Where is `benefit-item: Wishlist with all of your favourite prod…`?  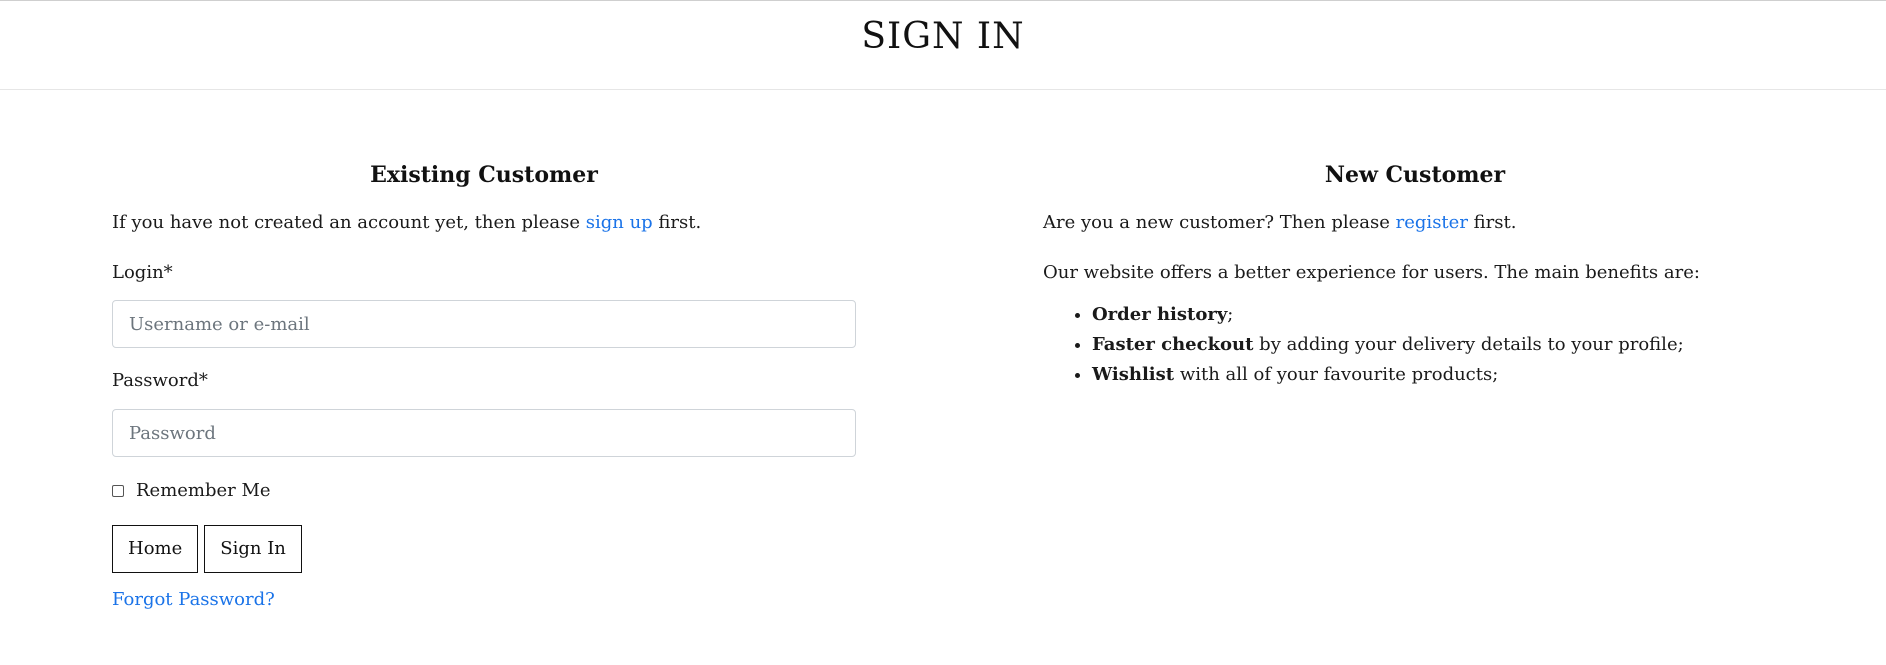
benefit-item: Wishlist with all of your favourite prod… is located at coordinates (1439, 375).